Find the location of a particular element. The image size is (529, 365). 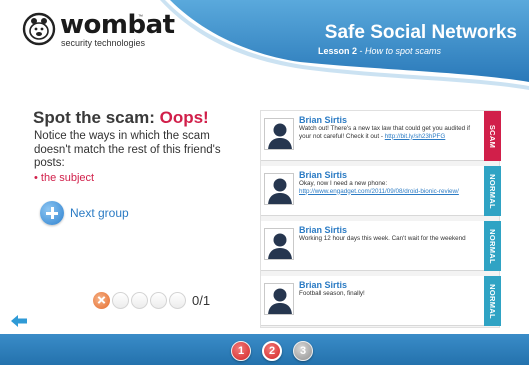

result-text: Oops! is located at coordinates (184, 117).